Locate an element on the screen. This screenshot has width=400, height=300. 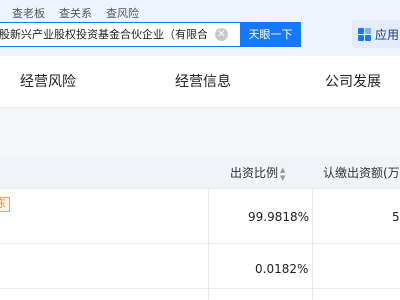
column-header-ratio: 出资比例 ▲ ▼ is located at coordinates (257, 173).